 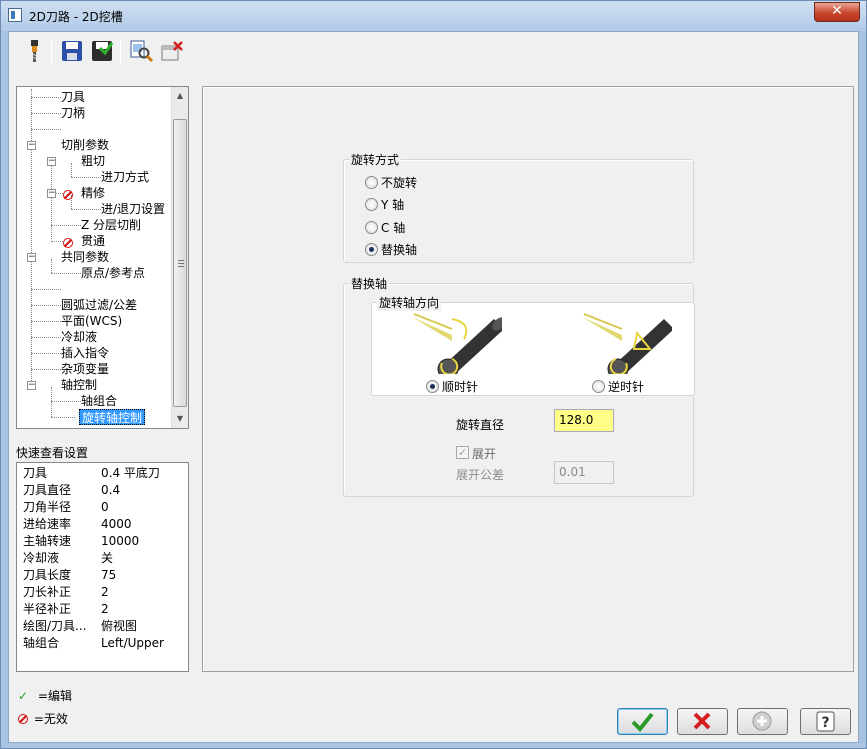 I want to click on radio-counterclockwise-label: 逆时针, so click(x=626, y=386).